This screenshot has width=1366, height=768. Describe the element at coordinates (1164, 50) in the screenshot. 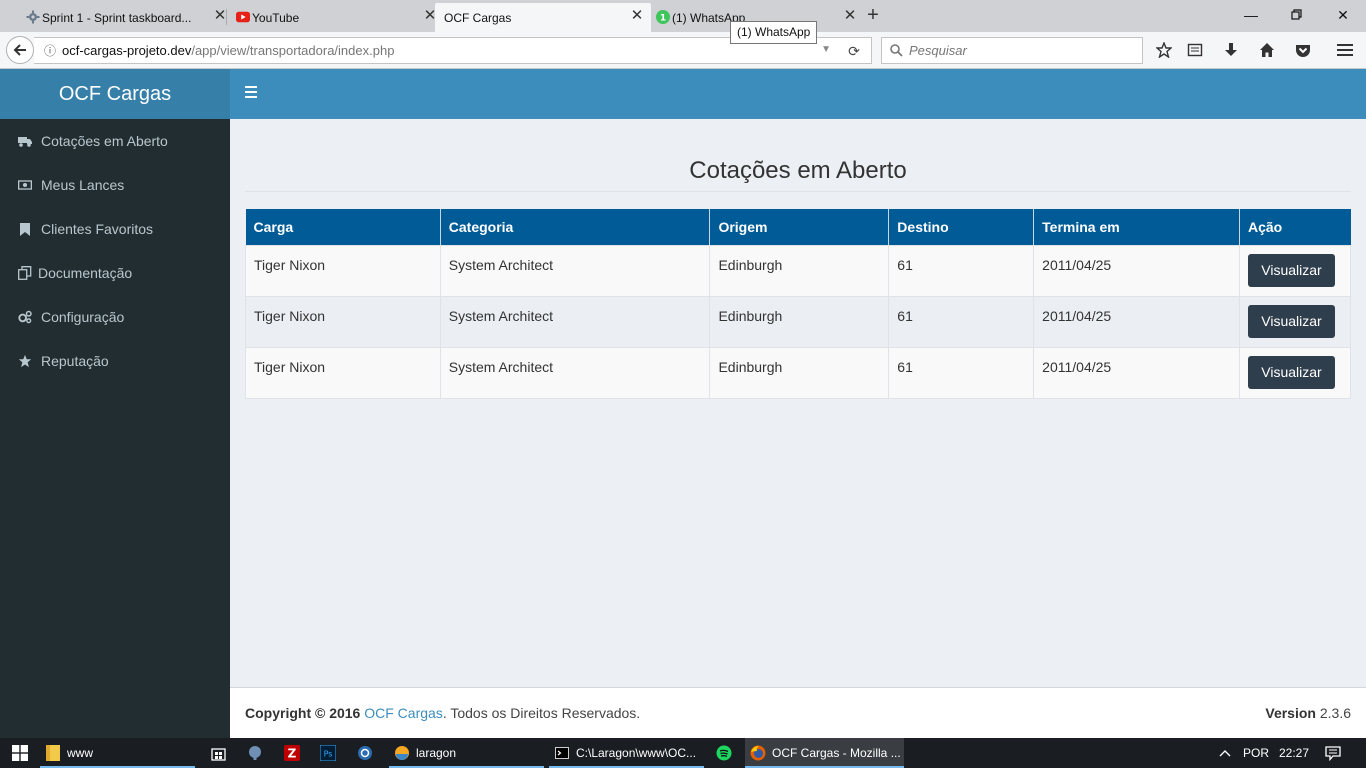

I see `bookmark-star-icon` at that location.